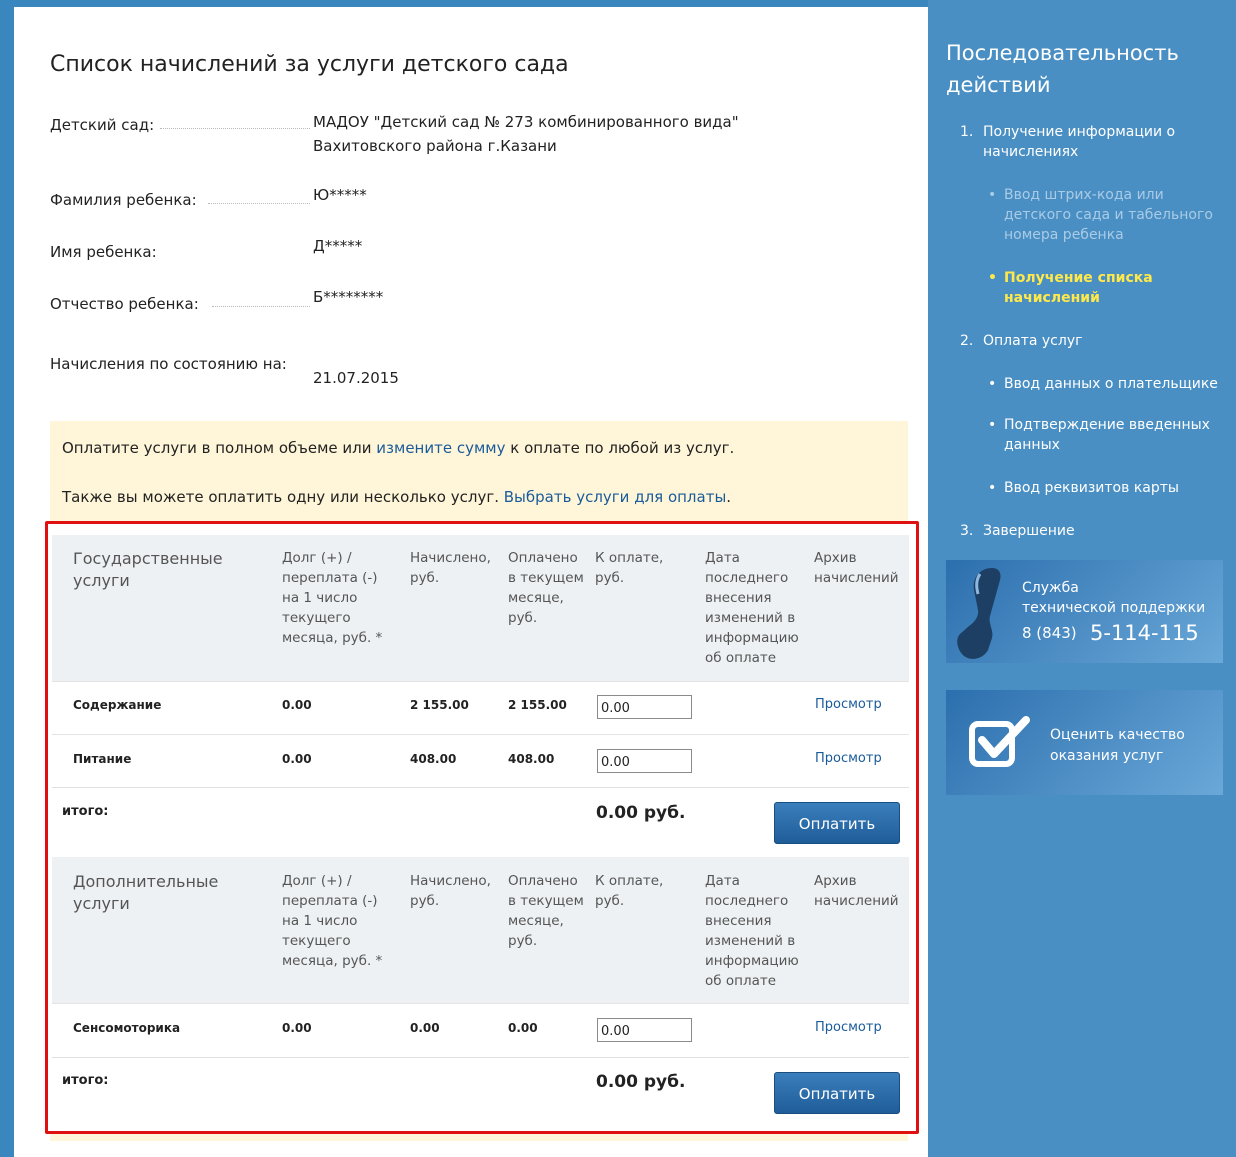  I want to click on step-number: 1., so click(967, 132).